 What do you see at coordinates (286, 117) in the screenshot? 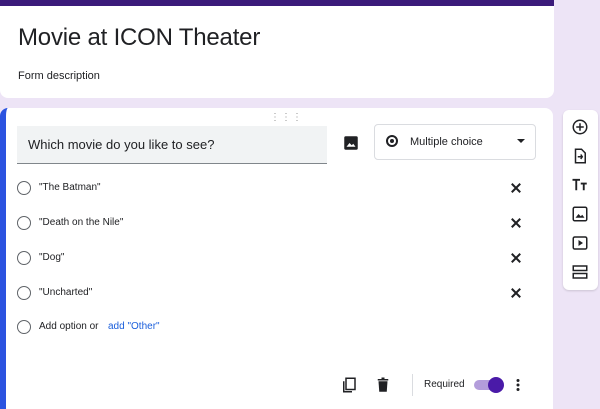
I see `drag-handle-icon: ⋮⋮⋮` at bounding box center [286, 117].